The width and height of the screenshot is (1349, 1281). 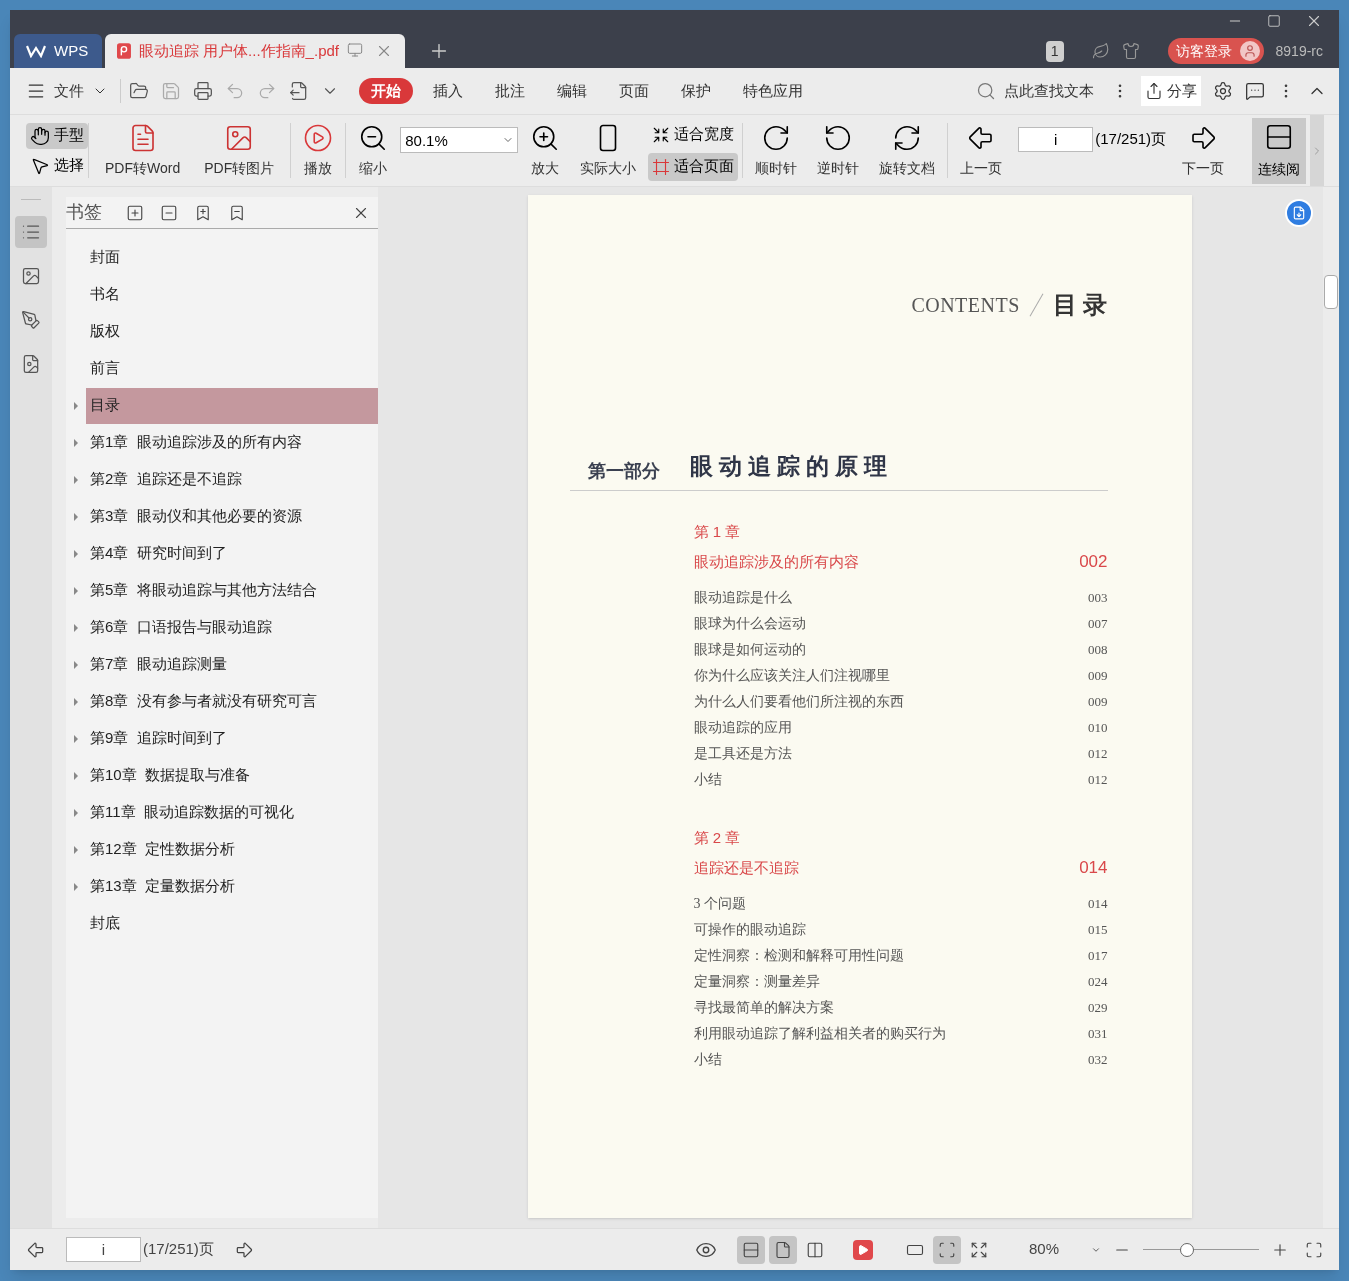 I want to click on floating-button, so click(x=1299, y=213).